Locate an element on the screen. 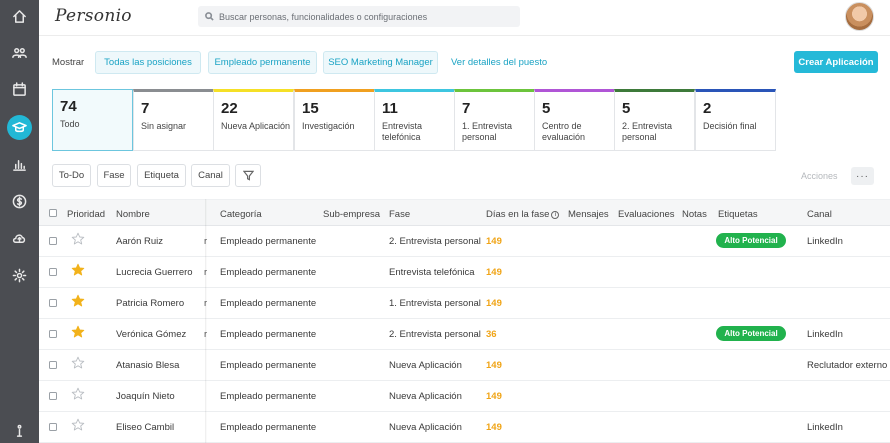  candidate-name: Eliseo Cambil is located at coordinates (145, 427).